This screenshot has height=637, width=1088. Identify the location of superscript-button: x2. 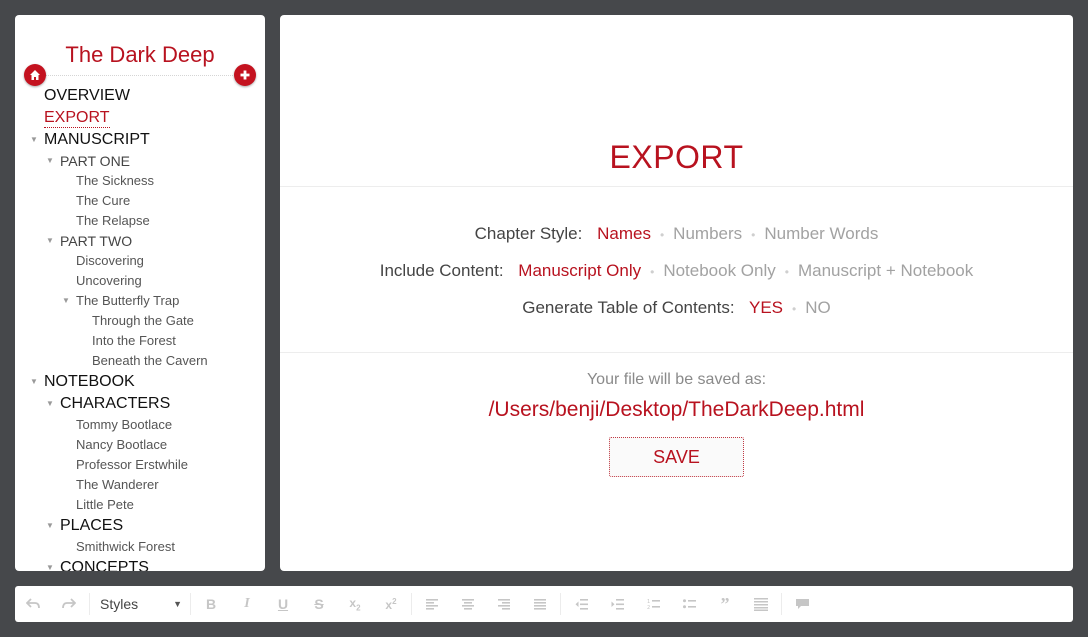
(391, 604).